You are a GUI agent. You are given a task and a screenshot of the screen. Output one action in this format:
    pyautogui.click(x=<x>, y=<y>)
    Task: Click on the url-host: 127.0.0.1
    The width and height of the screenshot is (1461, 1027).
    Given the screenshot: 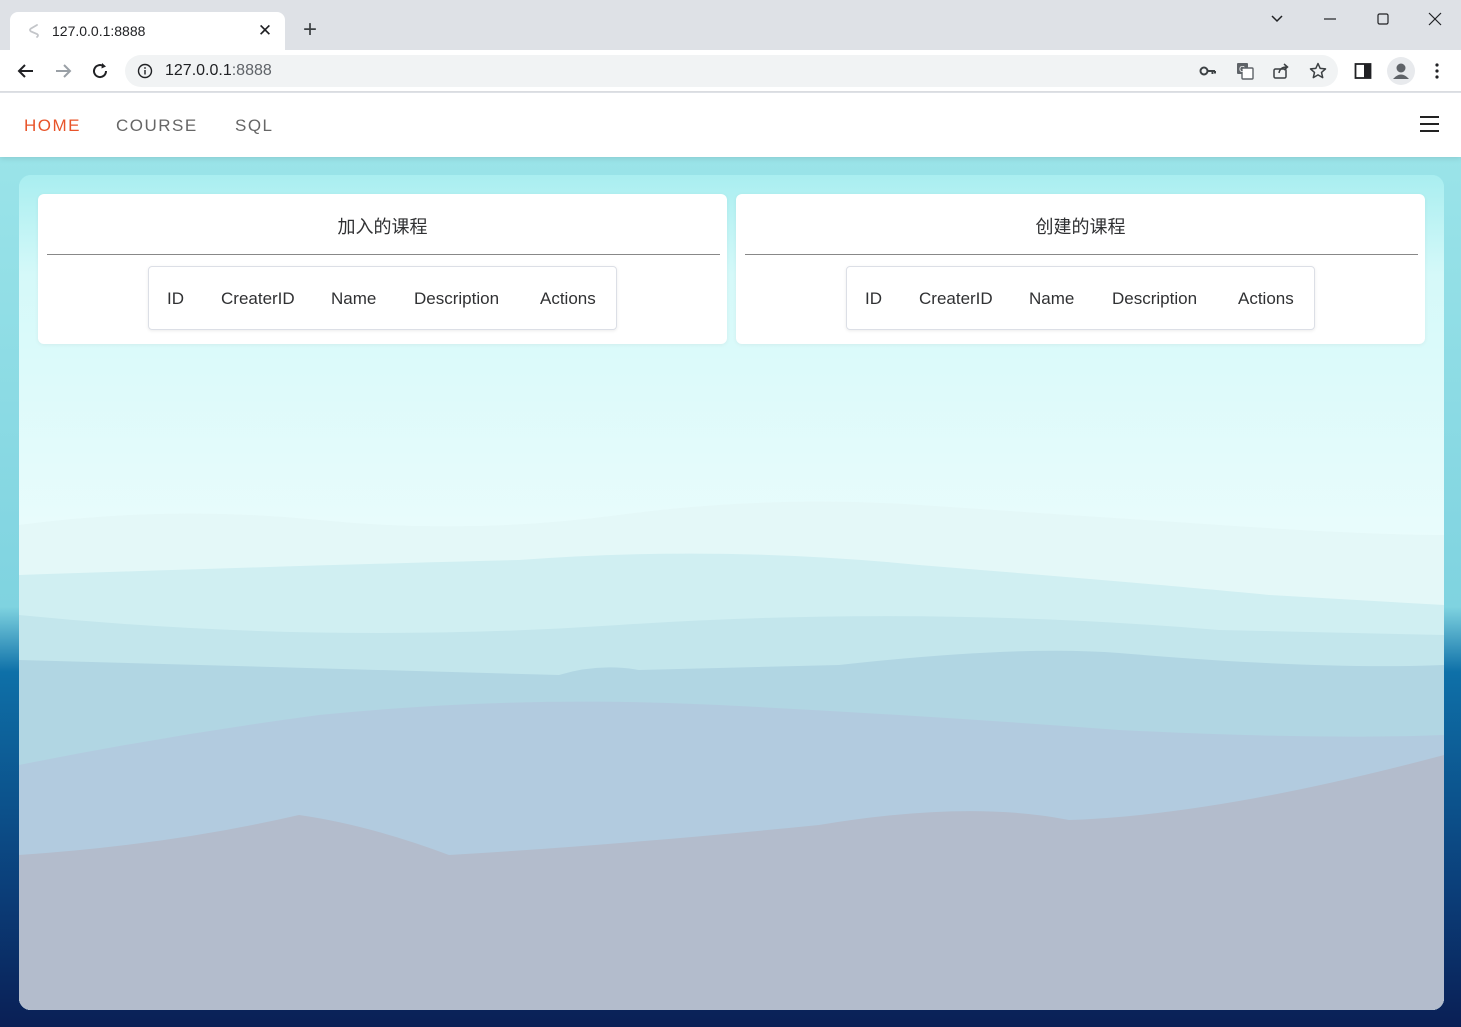 What is the action you would take?
    pyautogui.click(x=198, y=70)
    